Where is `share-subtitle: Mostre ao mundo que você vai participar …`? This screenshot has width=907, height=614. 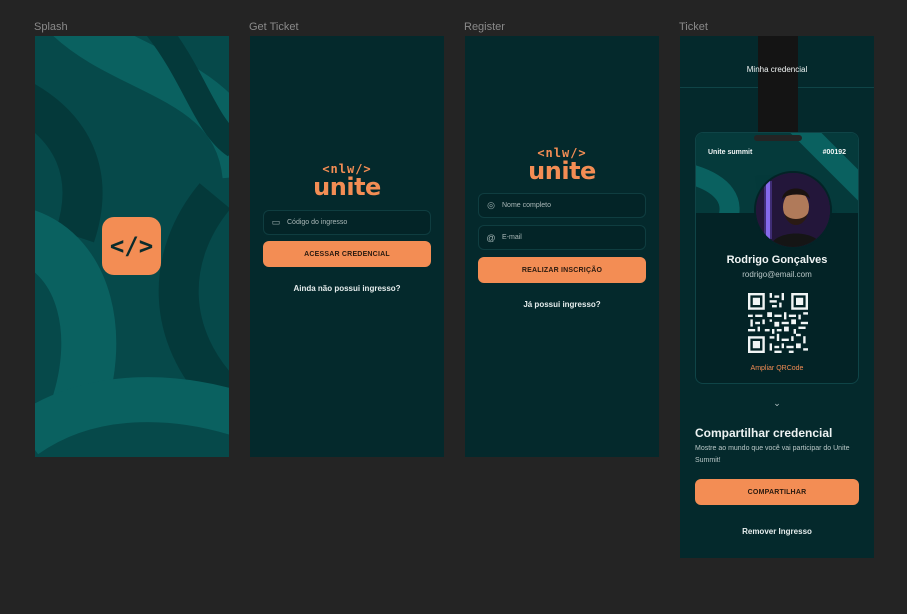 share-subtitle: Mostre ao mundo que você vai participar … is located at coordinates (772, 454).